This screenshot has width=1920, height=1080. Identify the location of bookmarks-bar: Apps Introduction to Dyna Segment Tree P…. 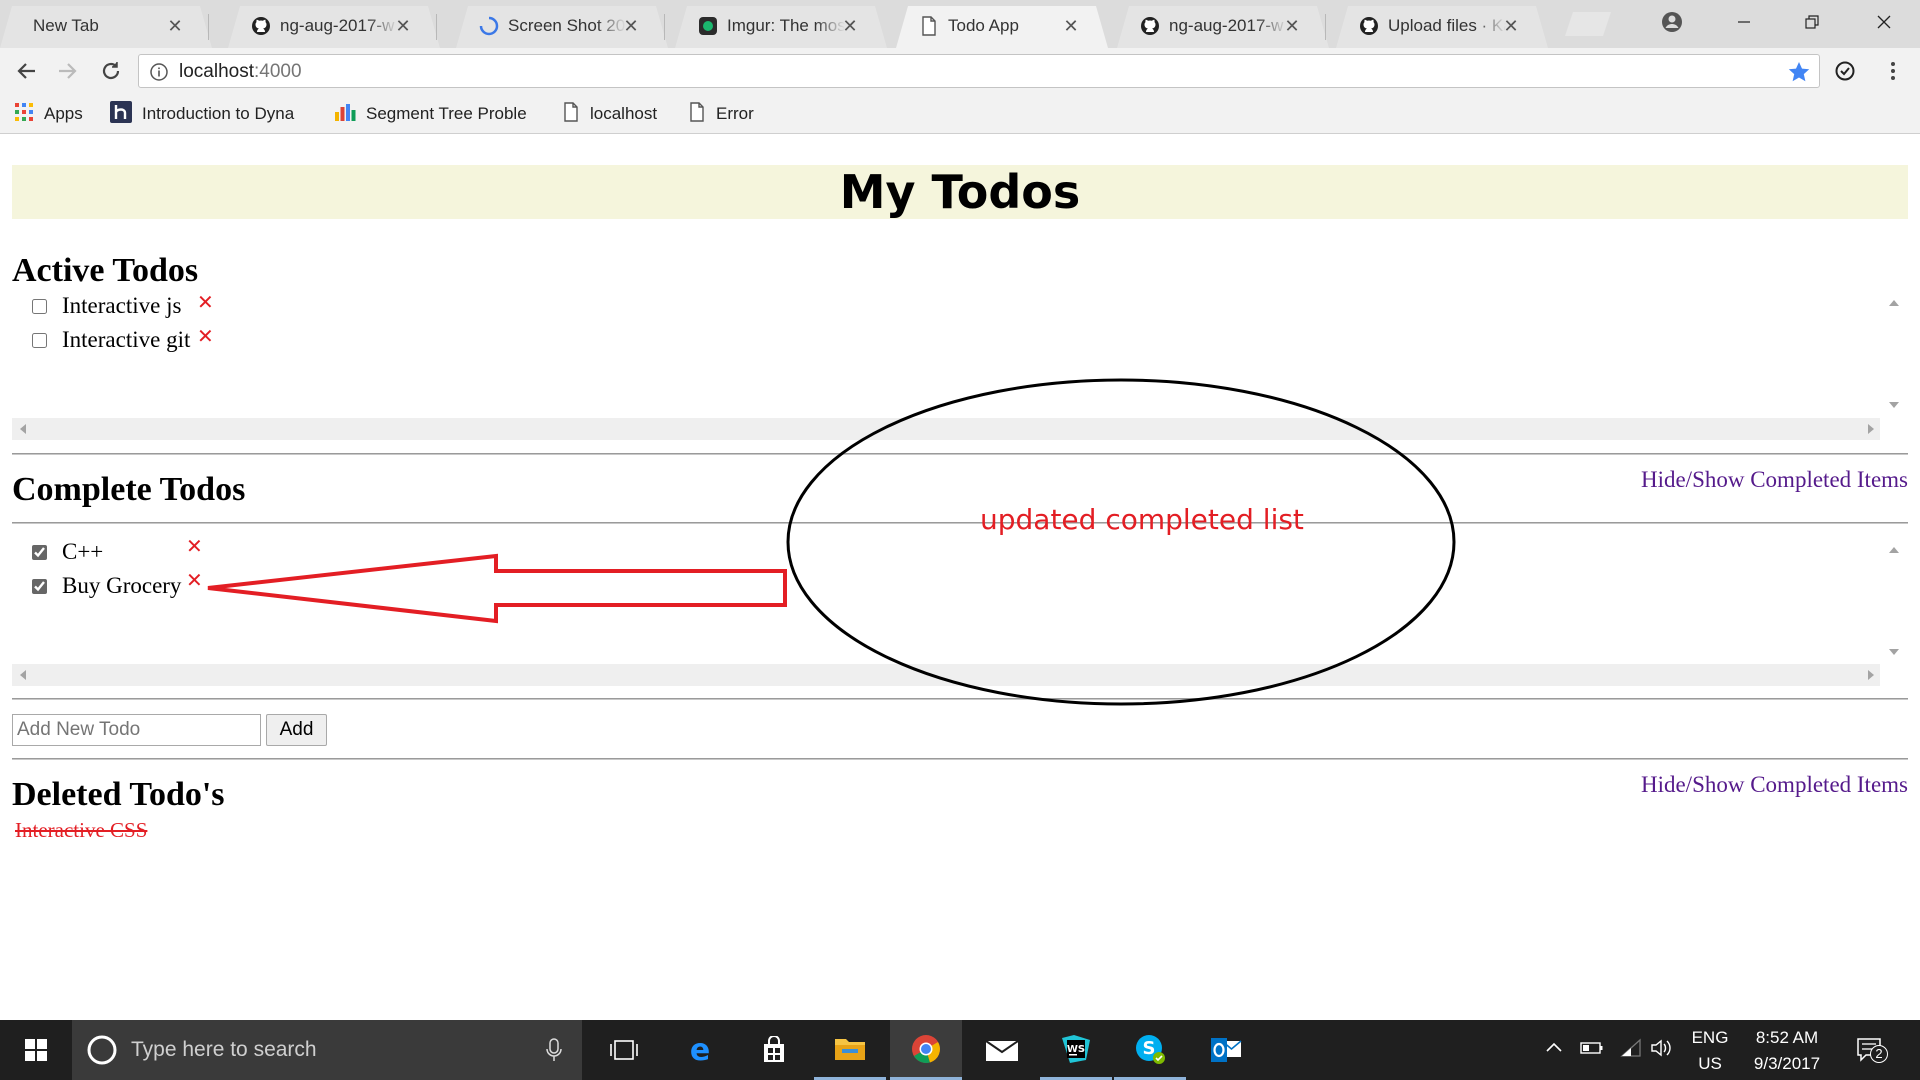
(960, 114).